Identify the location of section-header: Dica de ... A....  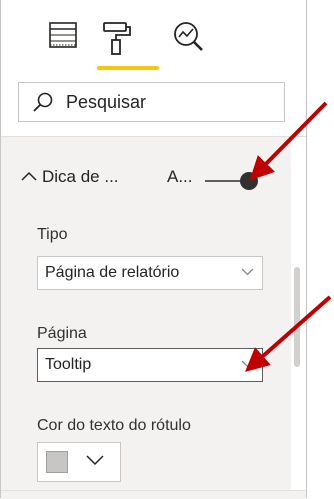
(146, 177).